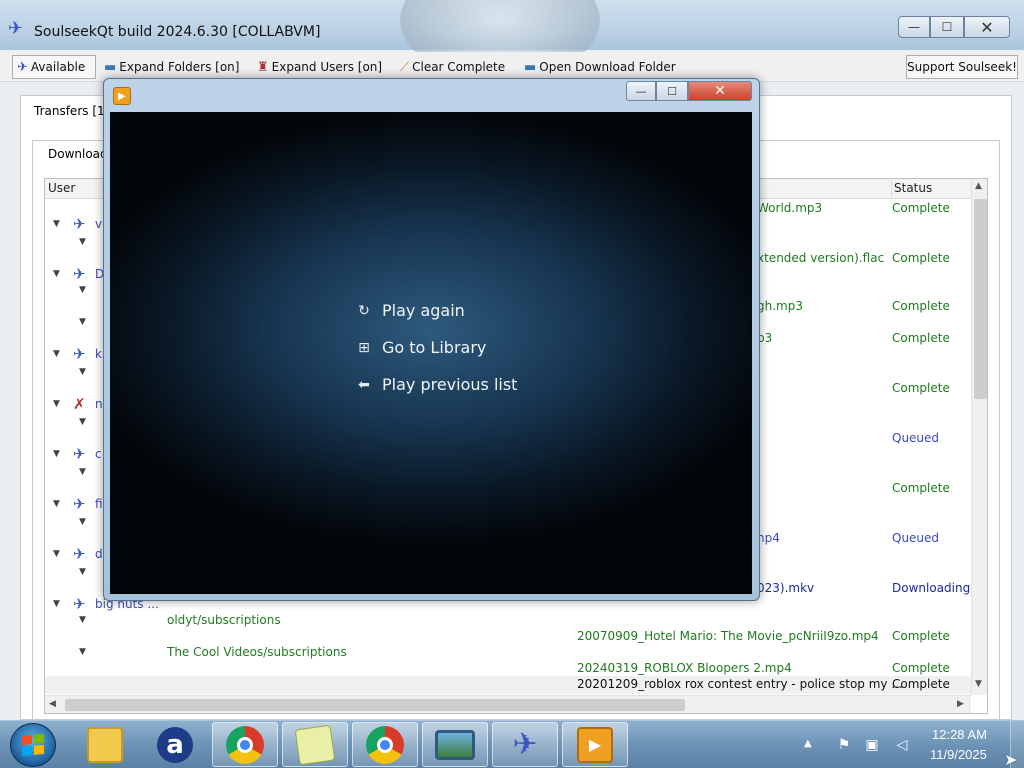 The image size is (1024, 768). I want to click on user-name: k, so click(98, 354).